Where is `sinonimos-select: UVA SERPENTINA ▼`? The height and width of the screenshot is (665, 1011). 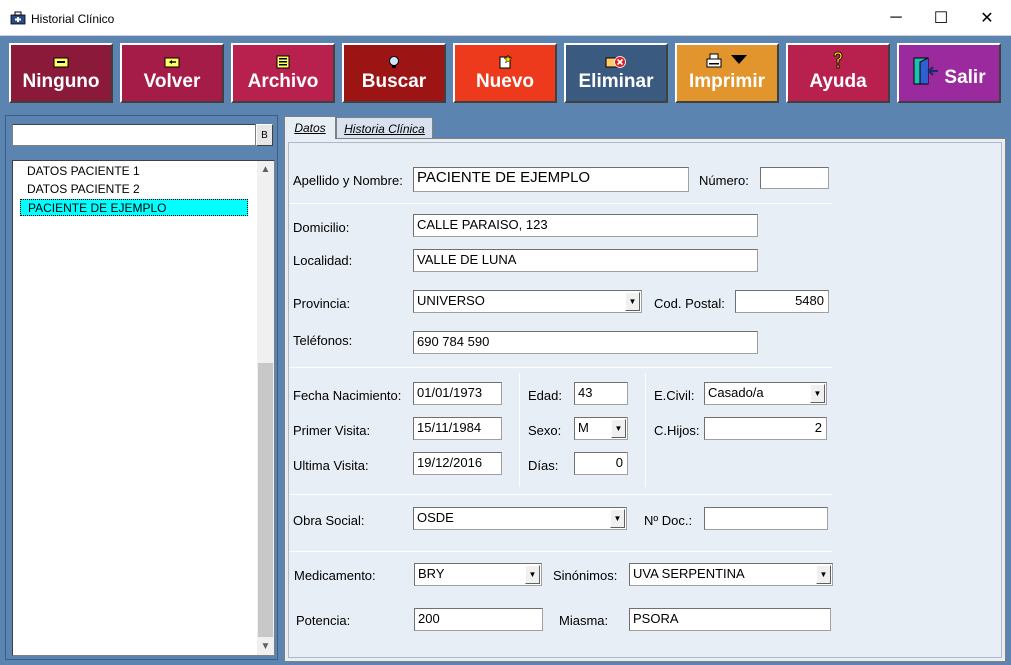 sinonimos-select: UVA SERPENTINA ▼ is located at coordinates (731, 574).